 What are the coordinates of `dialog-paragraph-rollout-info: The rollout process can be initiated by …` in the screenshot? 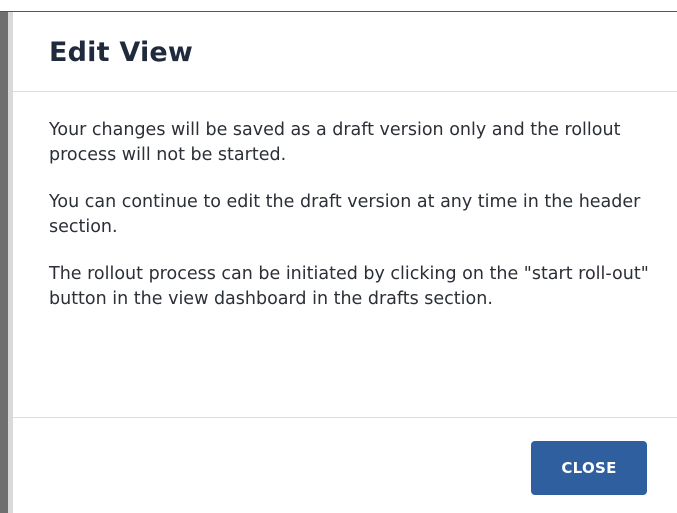 It's located at (349, 286).